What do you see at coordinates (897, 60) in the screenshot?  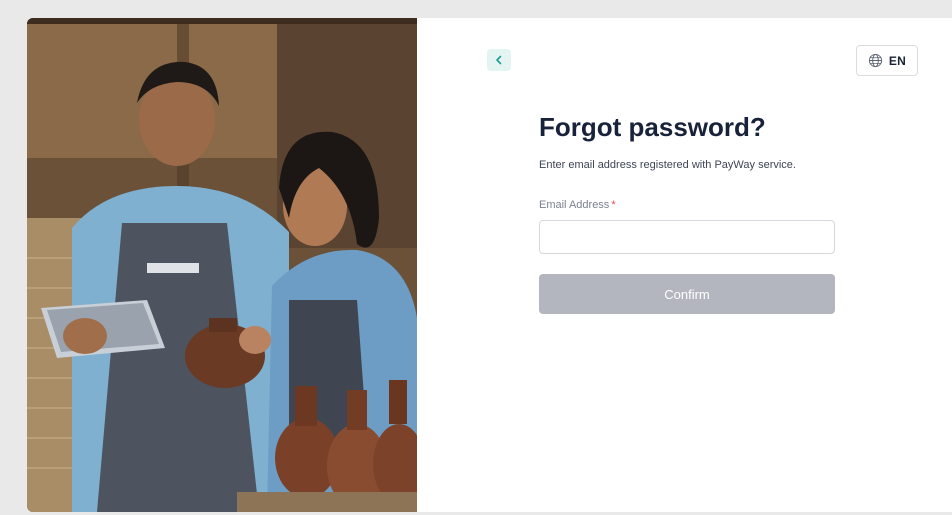 I see `language-label: EN` at bounding box center [897, 60].